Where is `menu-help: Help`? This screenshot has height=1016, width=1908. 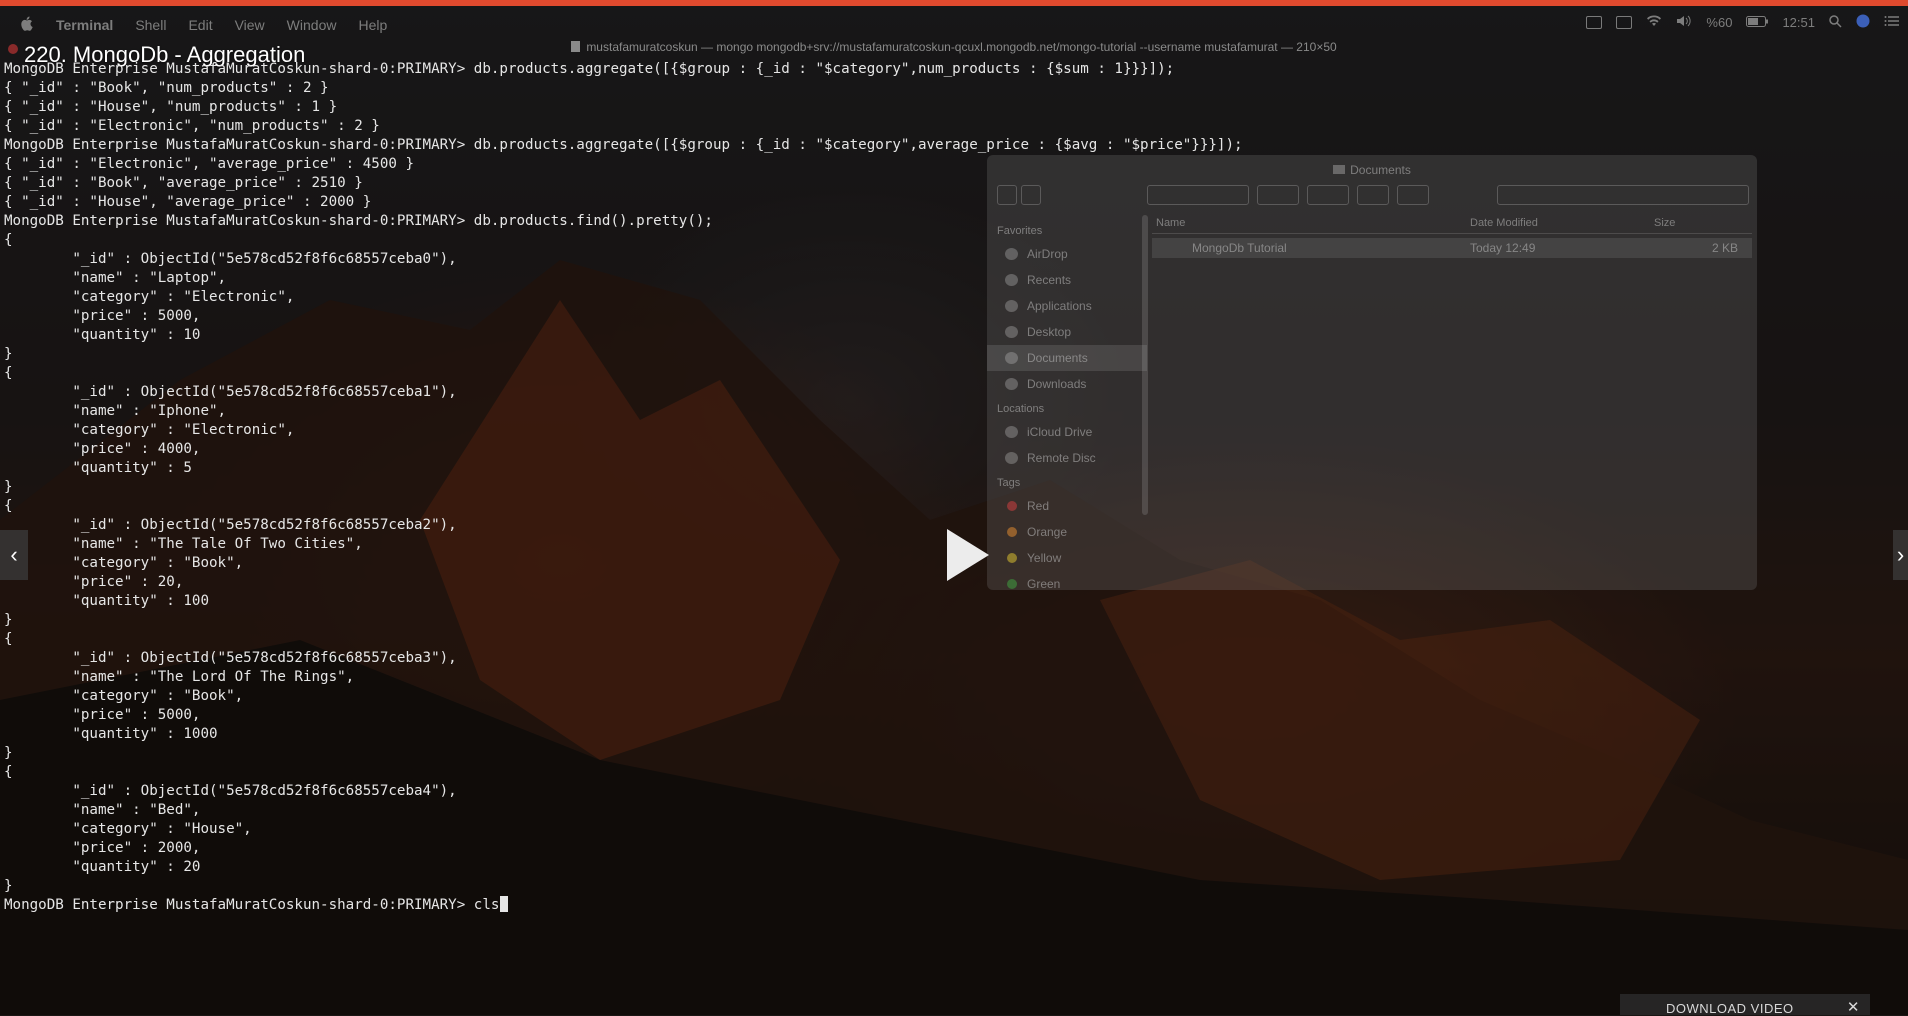
menu-help: Help is located at coordinates (372, 25).